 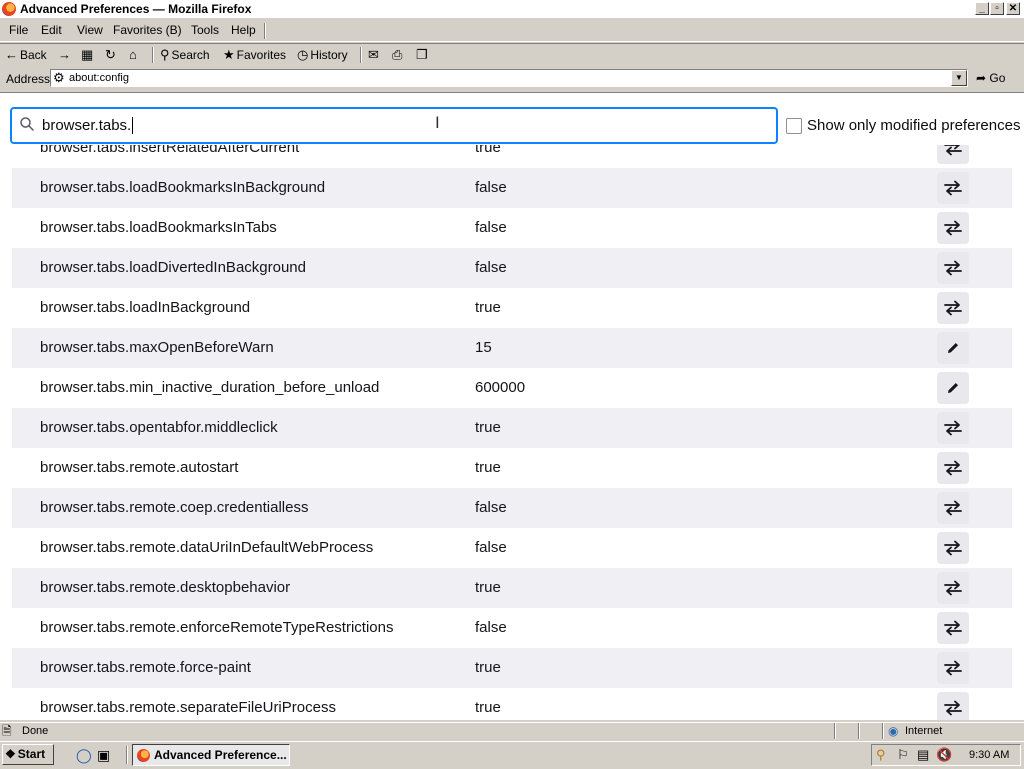 I want to click on address-input, so click(x=509, y=78).